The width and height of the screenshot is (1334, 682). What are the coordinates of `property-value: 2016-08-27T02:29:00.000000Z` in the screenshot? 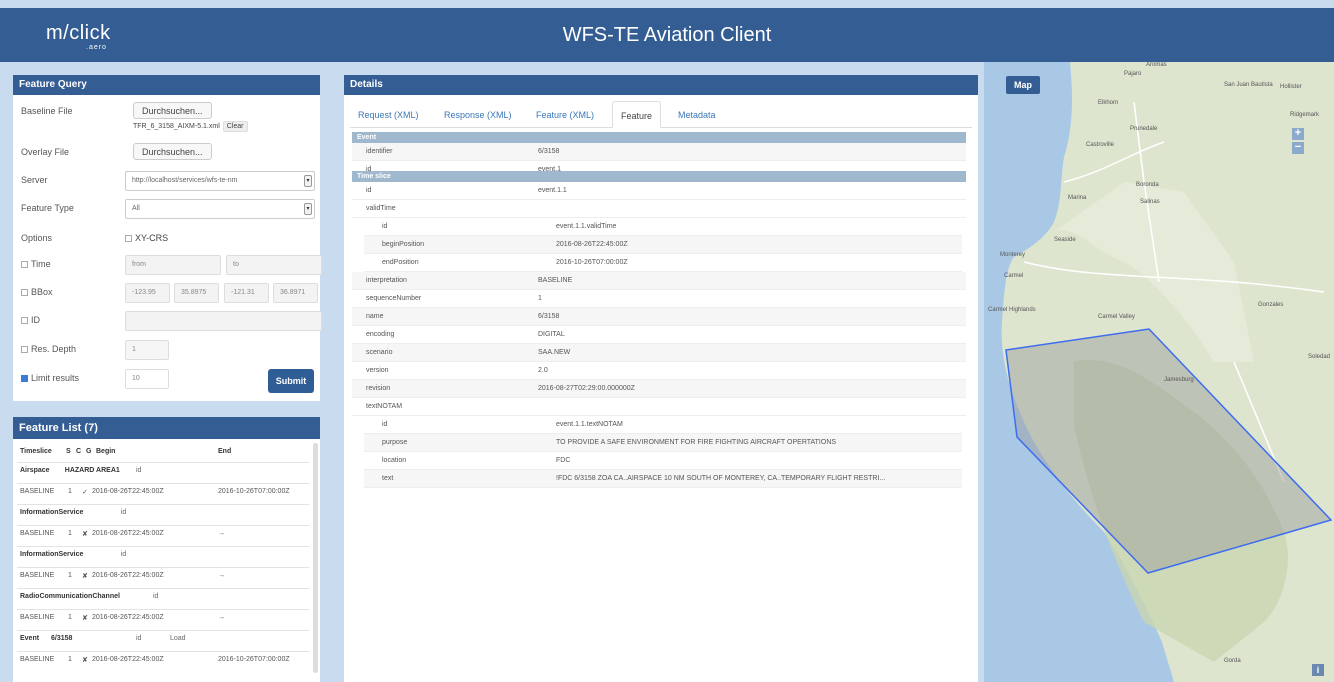 It's located at (586, 388).